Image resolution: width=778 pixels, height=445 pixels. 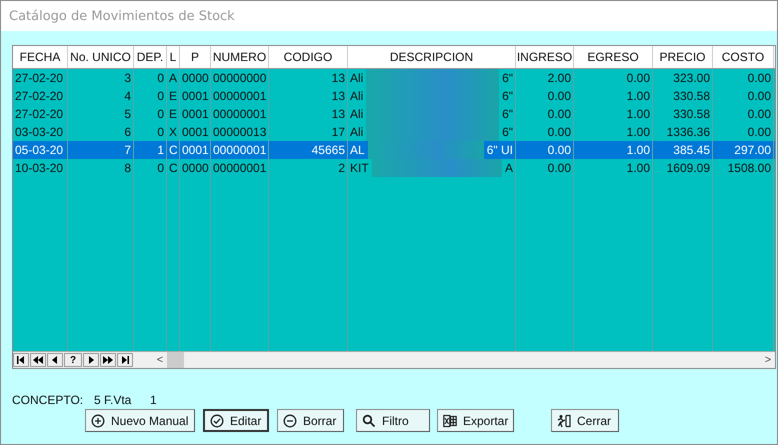 I want to click on column-header: INGRESO, so click(x=545, y=57).